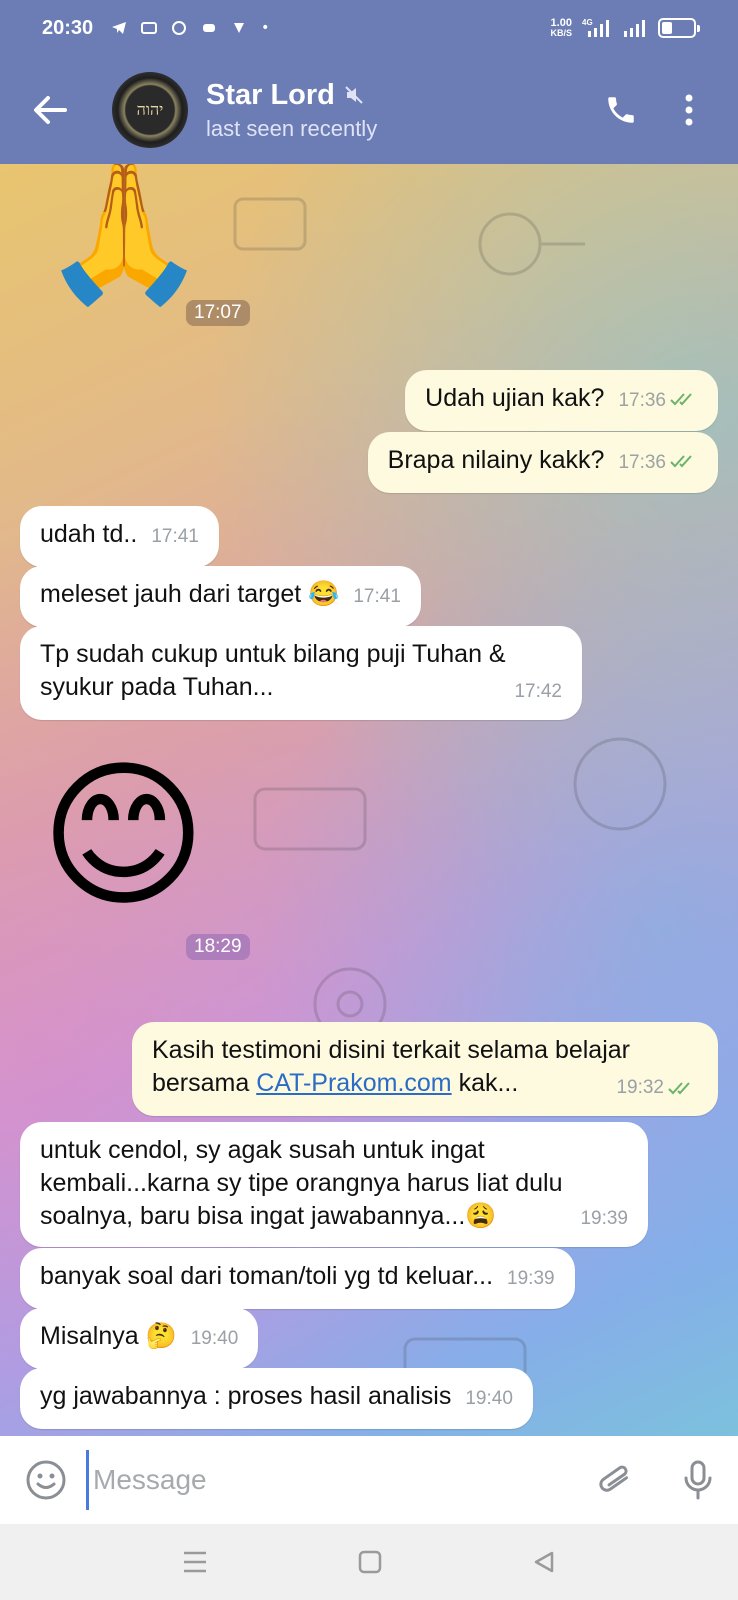 The image size is (738, 1600). I want to click on sticker-folded-hands: 🙏, so click(124, 232).